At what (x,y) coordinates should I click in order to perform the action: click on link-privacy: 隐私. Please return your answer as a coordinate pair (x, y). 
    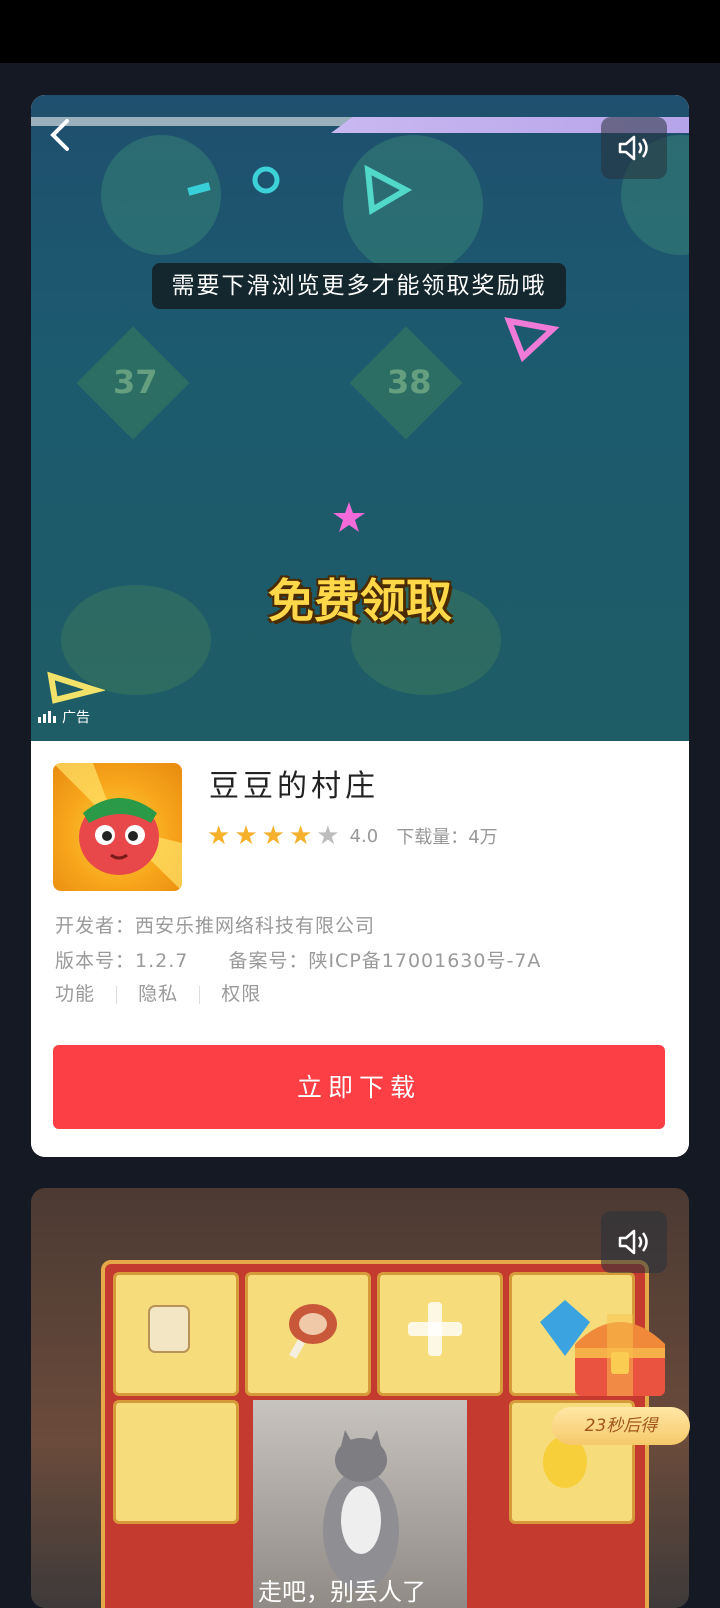
    Looking at the image, I should click on (158, 994).